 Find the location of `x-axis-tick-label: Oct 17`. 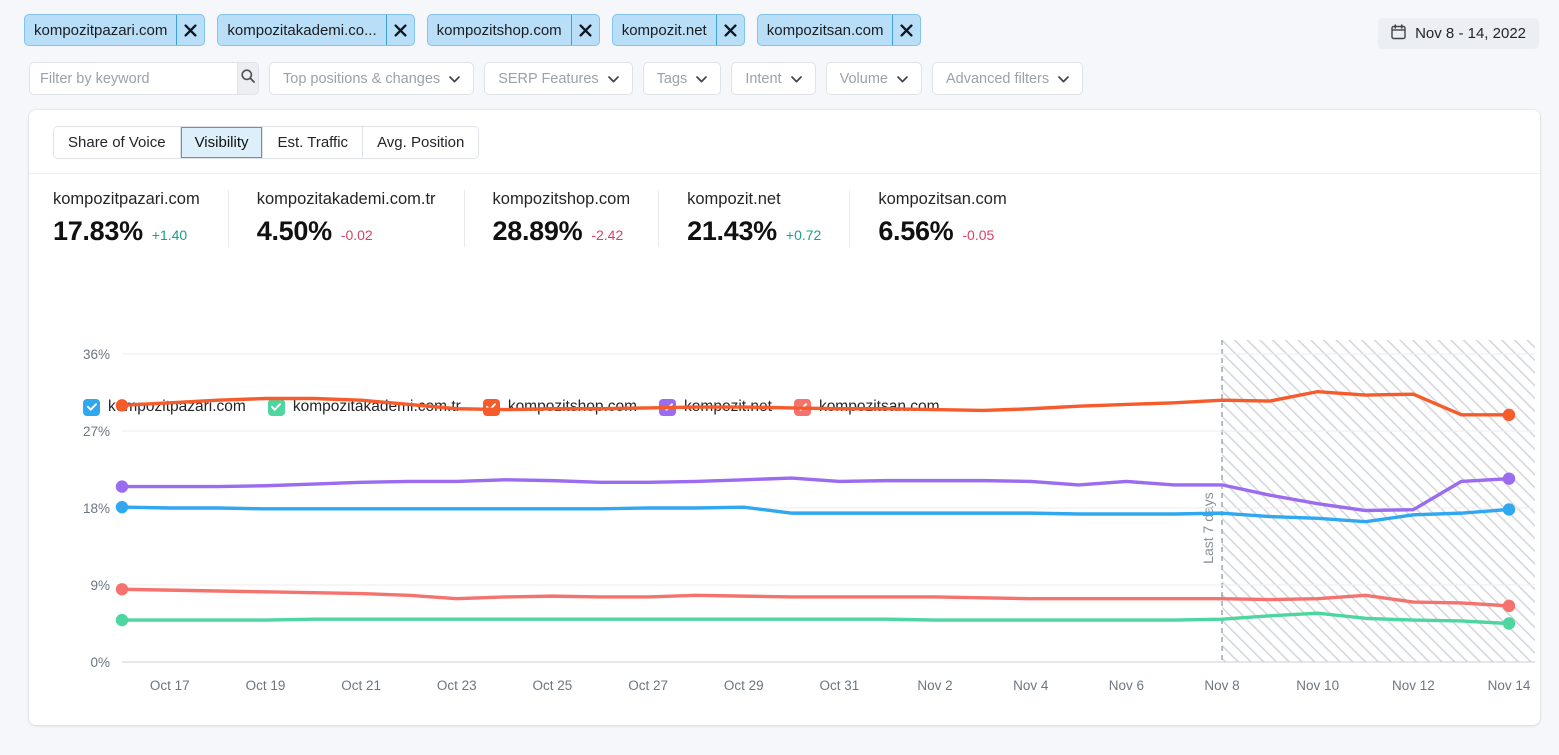

x-axis-tick-label: Oct 17 is located at coordinates (170, 685).